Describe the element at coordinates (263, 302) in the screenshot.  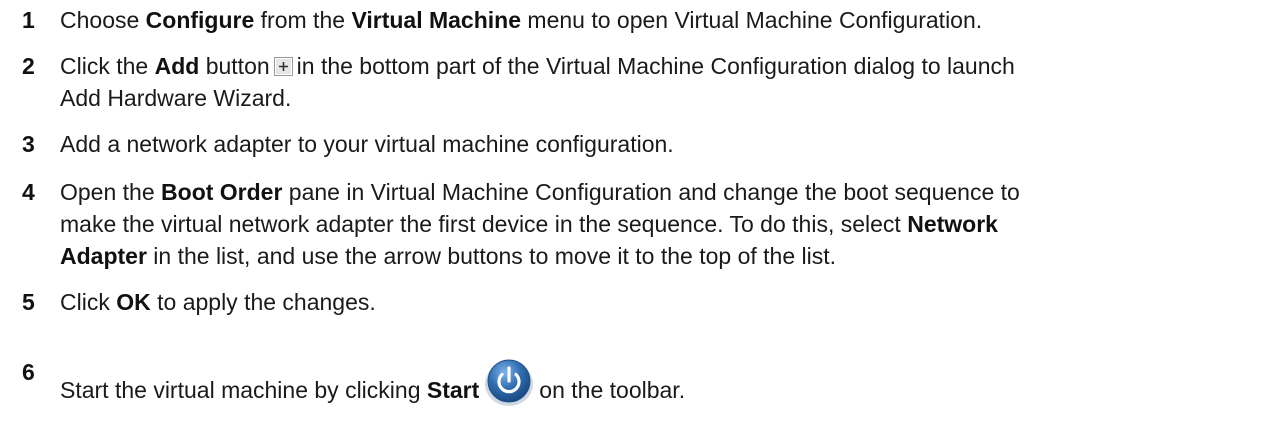
I see `text-run: to apply the changes.` at that location.